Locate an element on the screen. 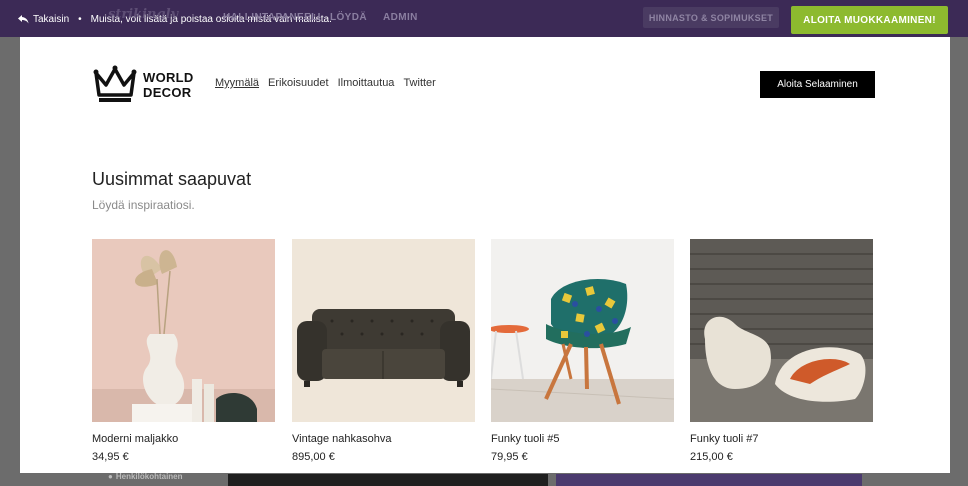 The image size is (968, 486). product-name: Vintage nahkasohva is located at coordinates (383, 439).